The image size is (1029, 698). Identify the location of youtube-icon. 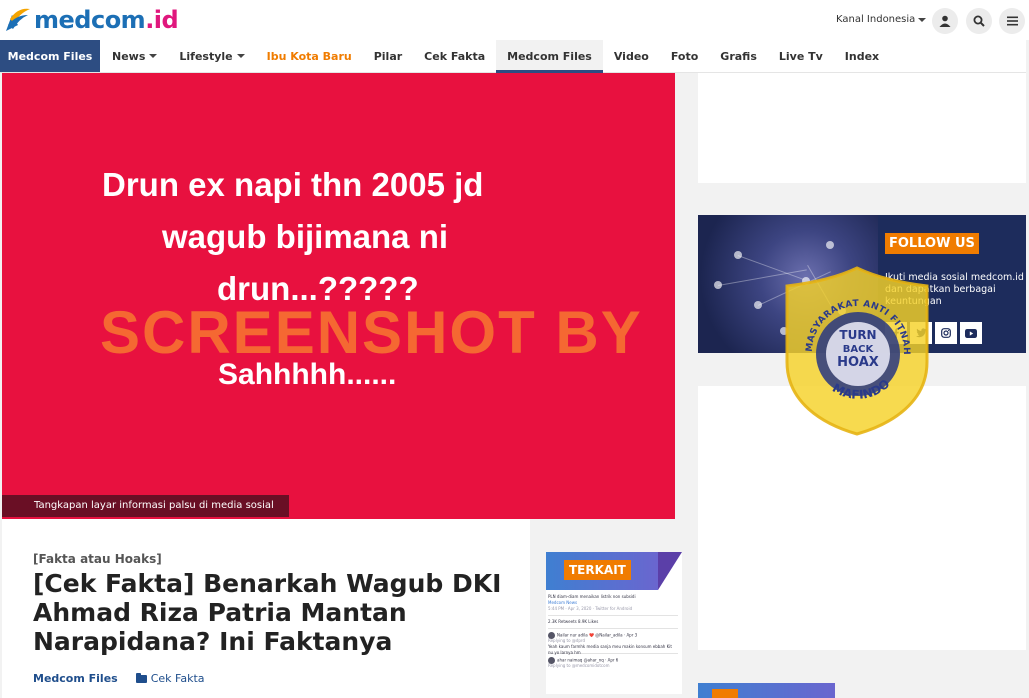
(971, 333).